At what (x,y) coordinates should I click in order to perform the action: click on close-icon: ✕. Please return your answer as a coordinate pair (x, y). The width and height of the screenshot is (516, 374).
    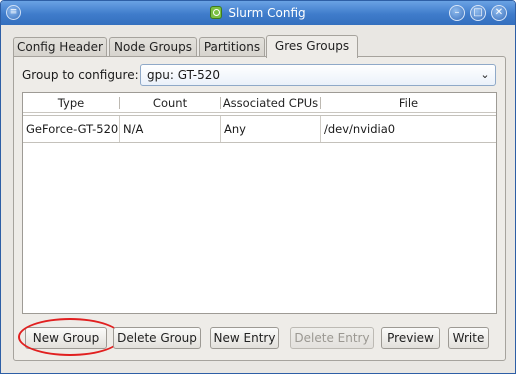
    Looking at the image, I should click on (499, 13).